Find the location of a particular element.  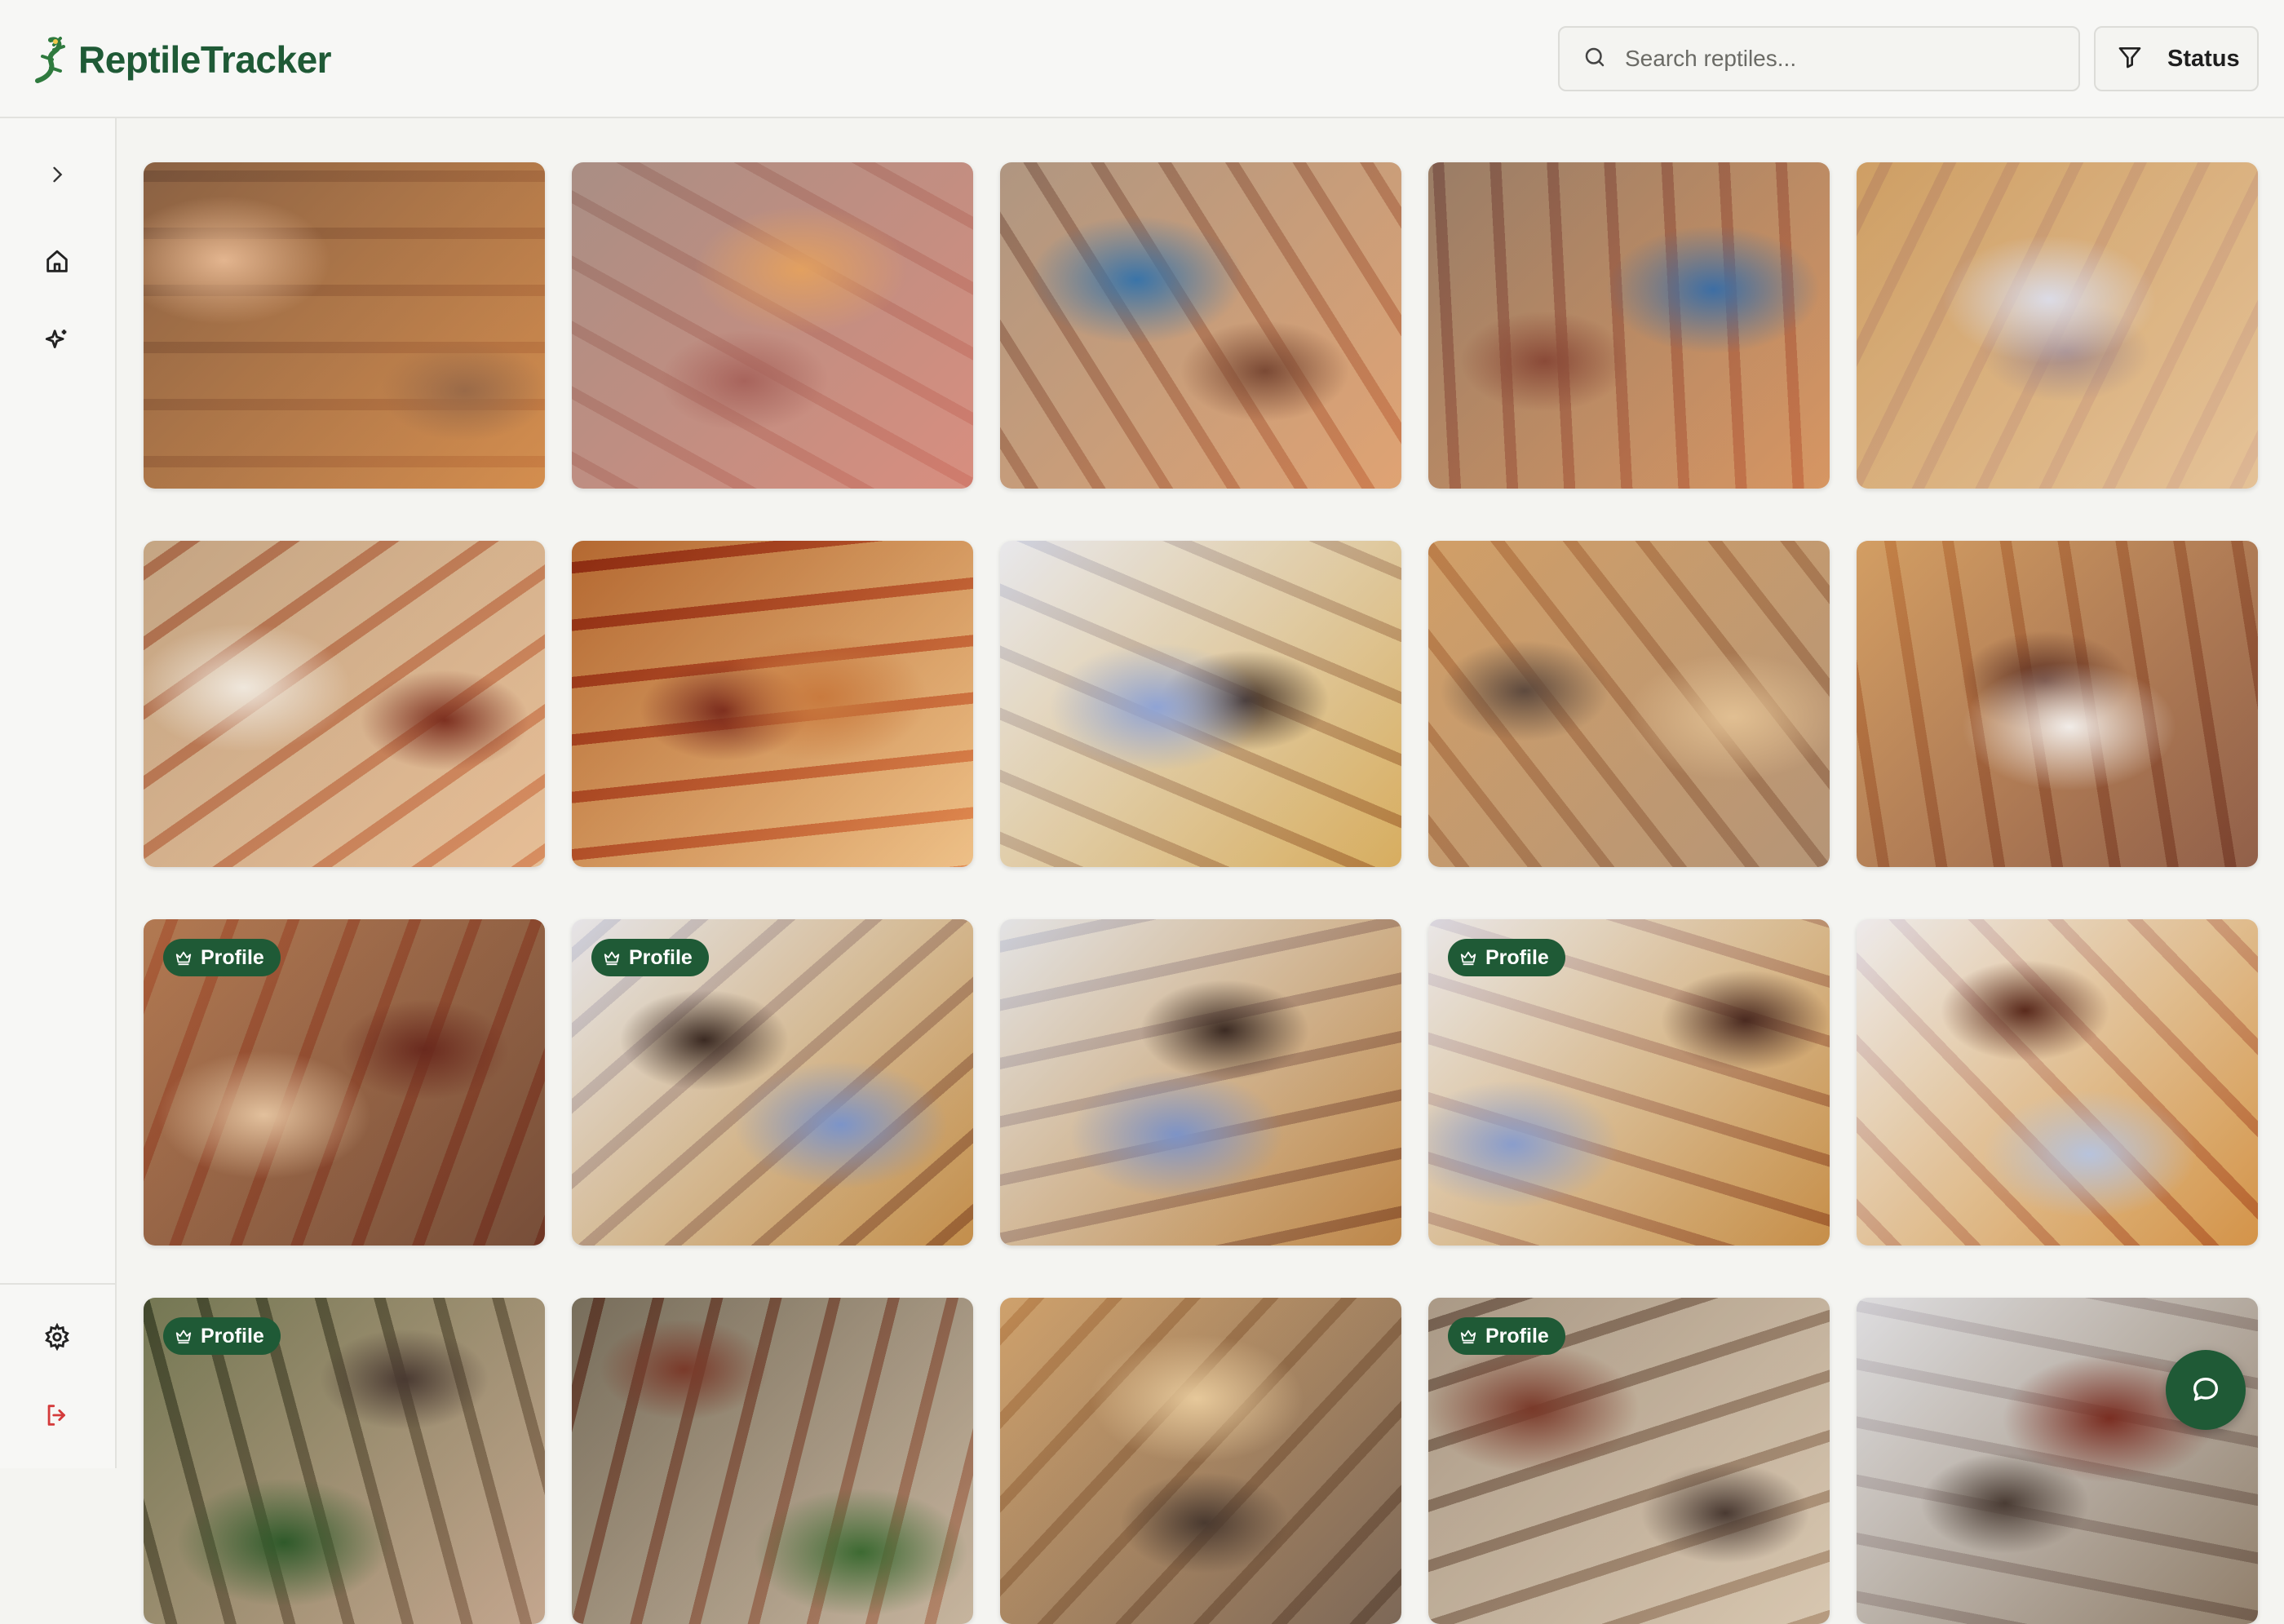

sidebar-item-home is located at coordinates (58, 261).